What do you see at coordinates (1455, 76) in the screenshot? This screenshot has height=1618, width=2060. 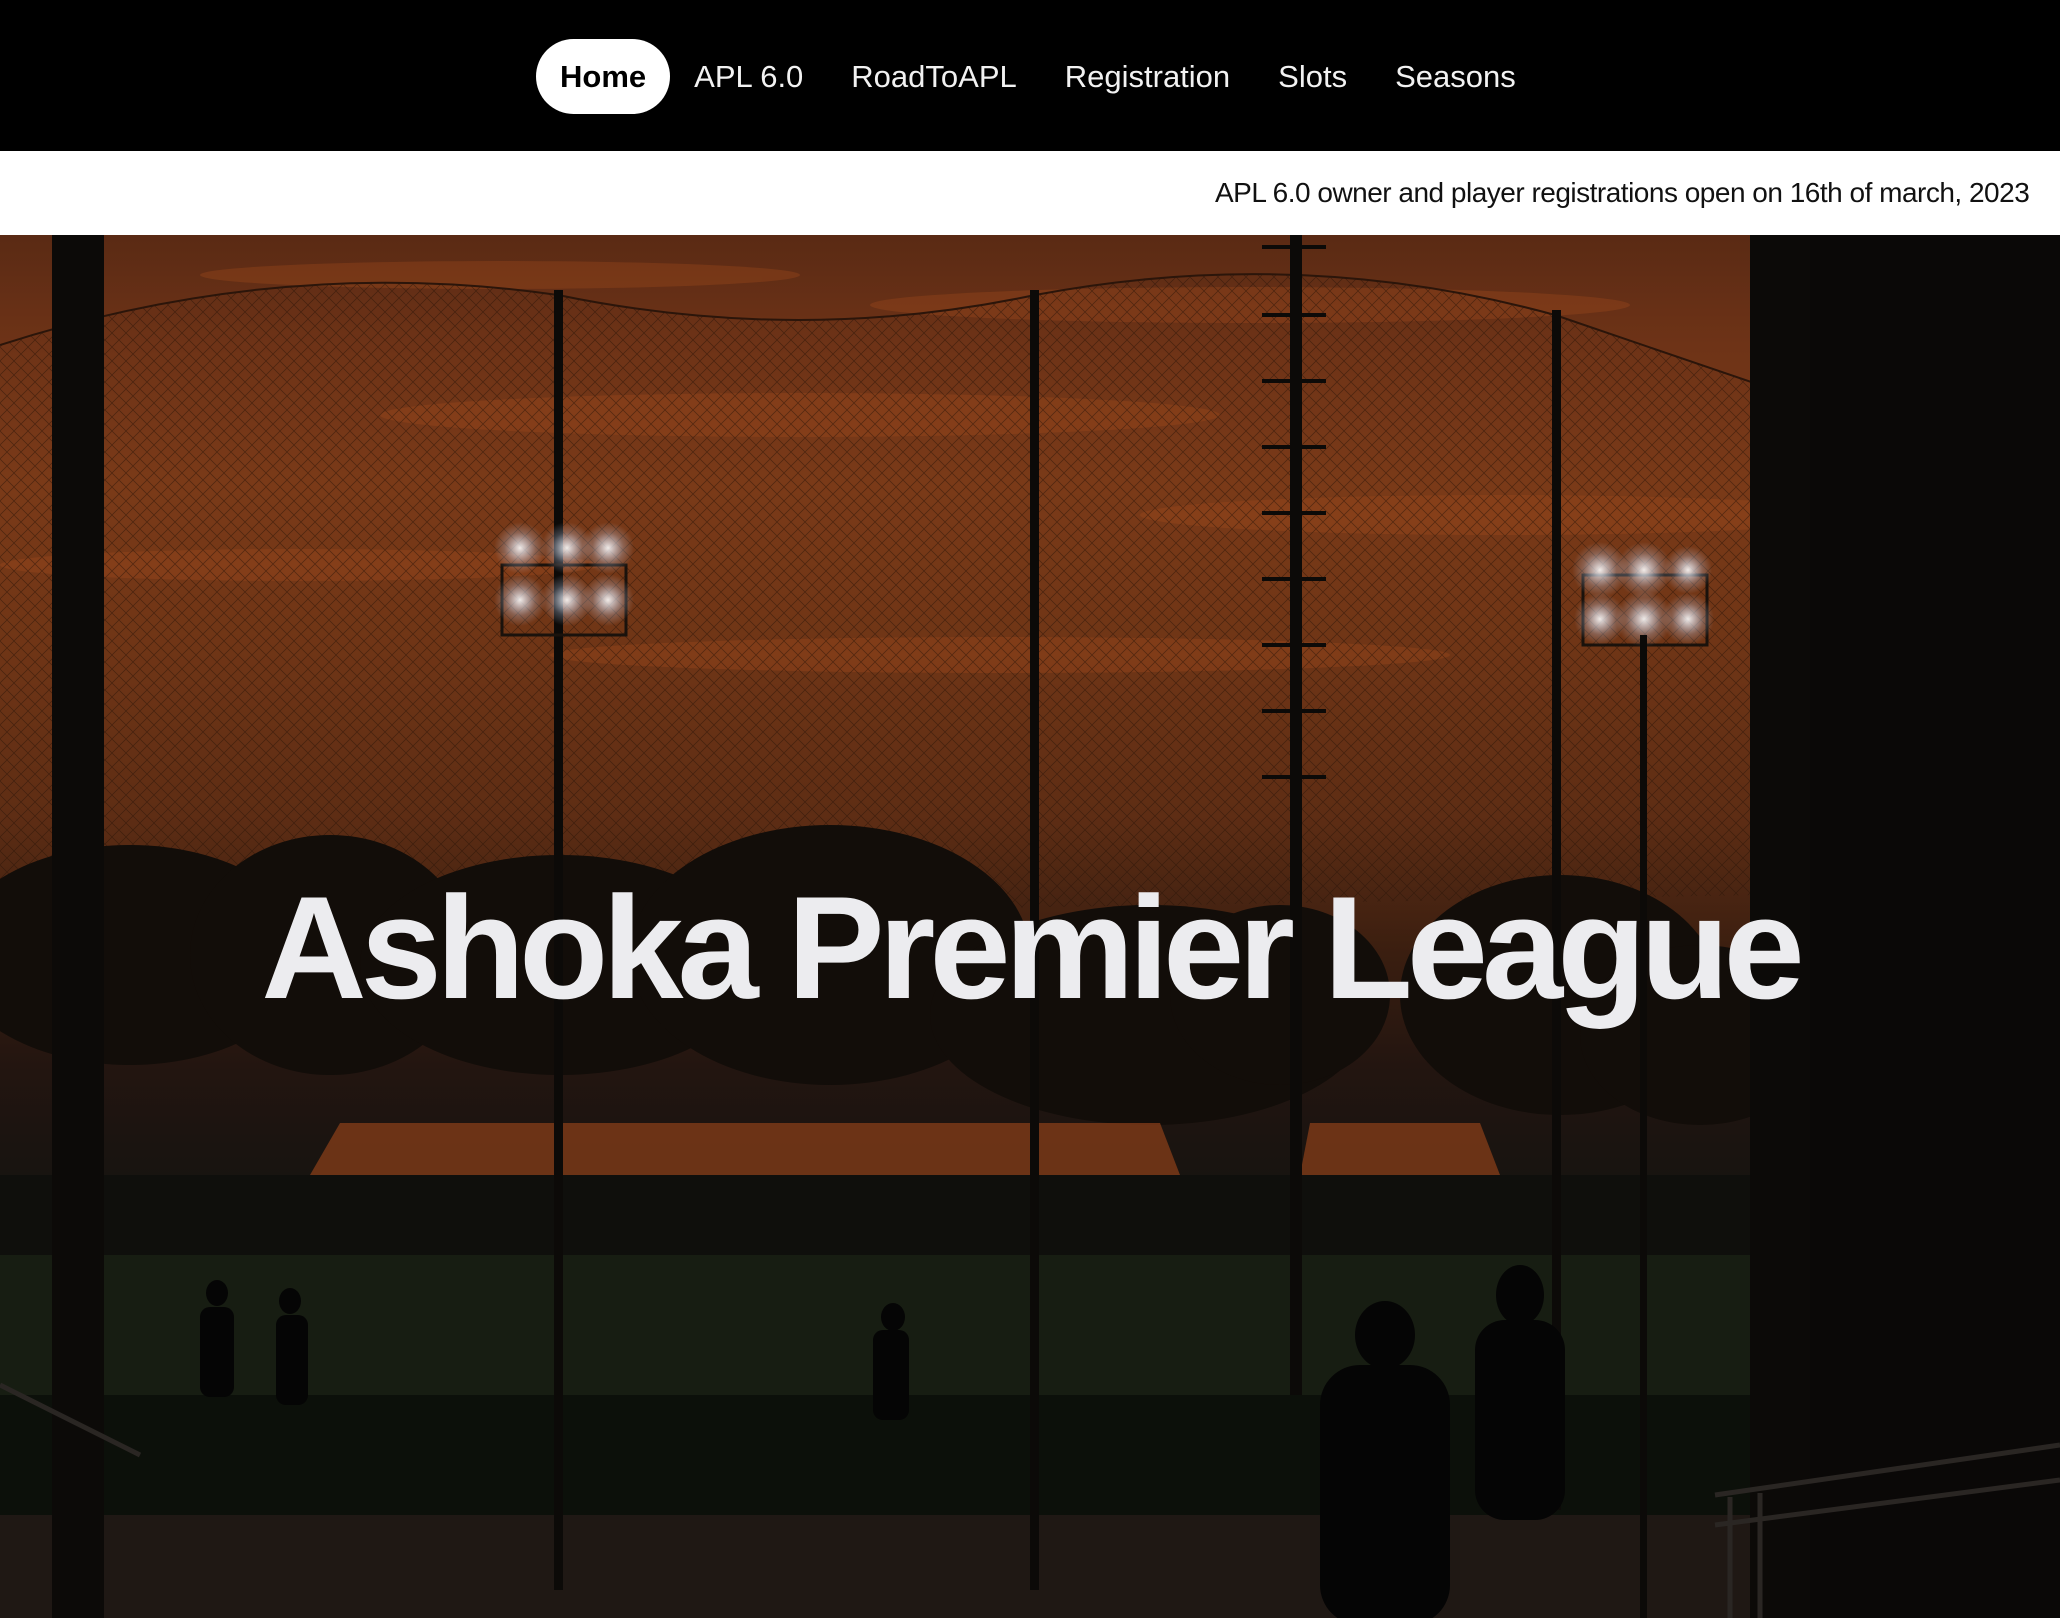 I see `nav-item-seasons: Seasons` at bounding box center [1455, 76].